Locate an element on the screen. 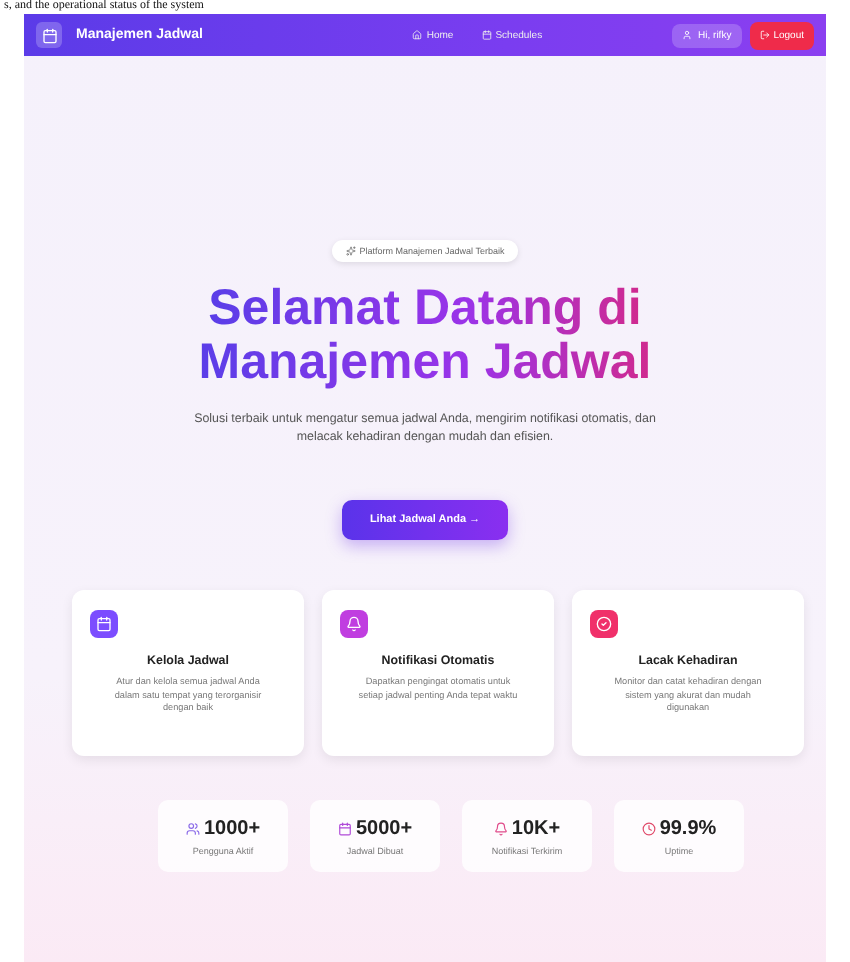  users-icon is located at coordinates (192, 828).